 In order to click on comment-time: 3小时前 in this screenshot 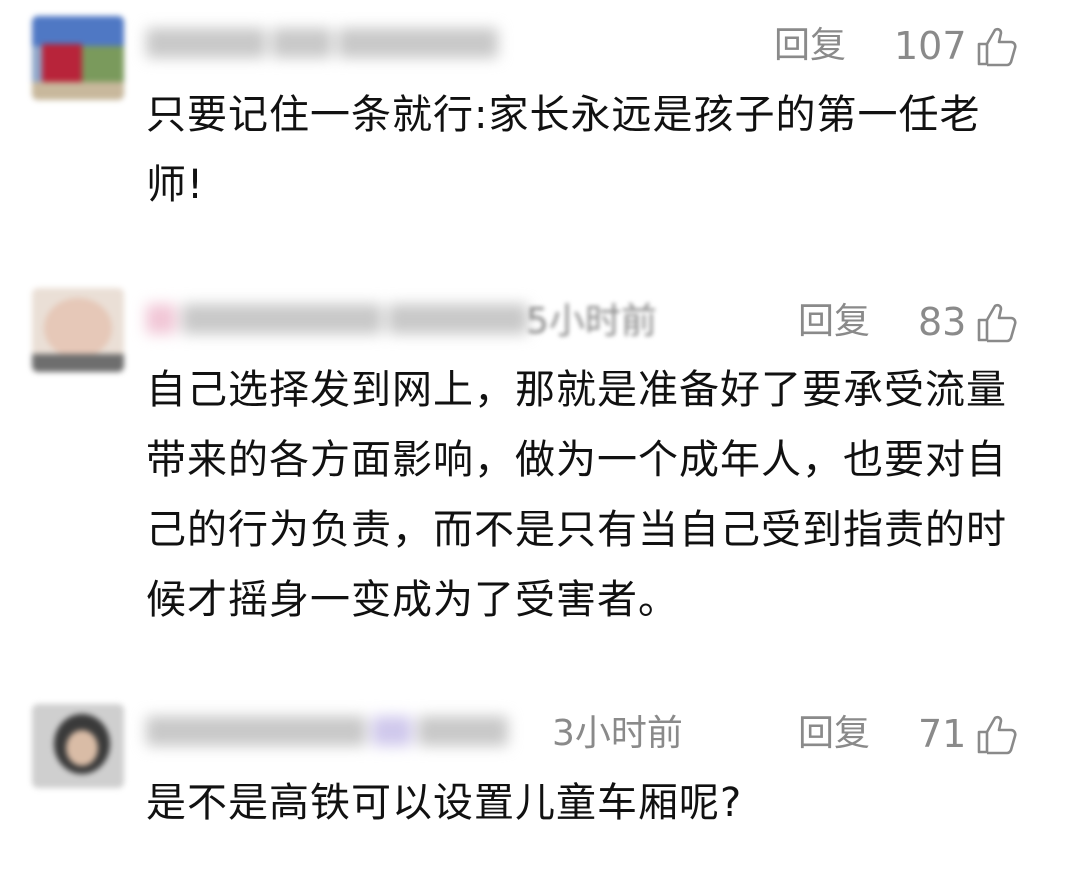, I will do `click(617, 733)`.